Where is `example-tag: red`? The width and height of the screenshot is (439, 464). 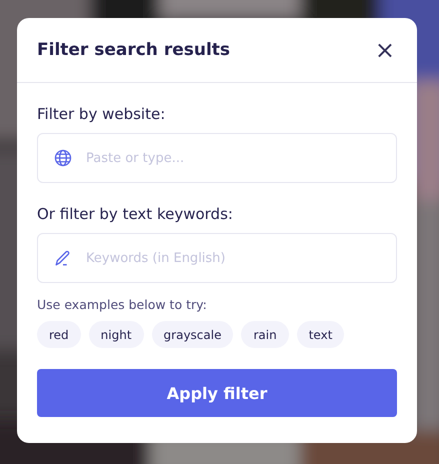
example-tag: red is located at coordinates (59, 334).